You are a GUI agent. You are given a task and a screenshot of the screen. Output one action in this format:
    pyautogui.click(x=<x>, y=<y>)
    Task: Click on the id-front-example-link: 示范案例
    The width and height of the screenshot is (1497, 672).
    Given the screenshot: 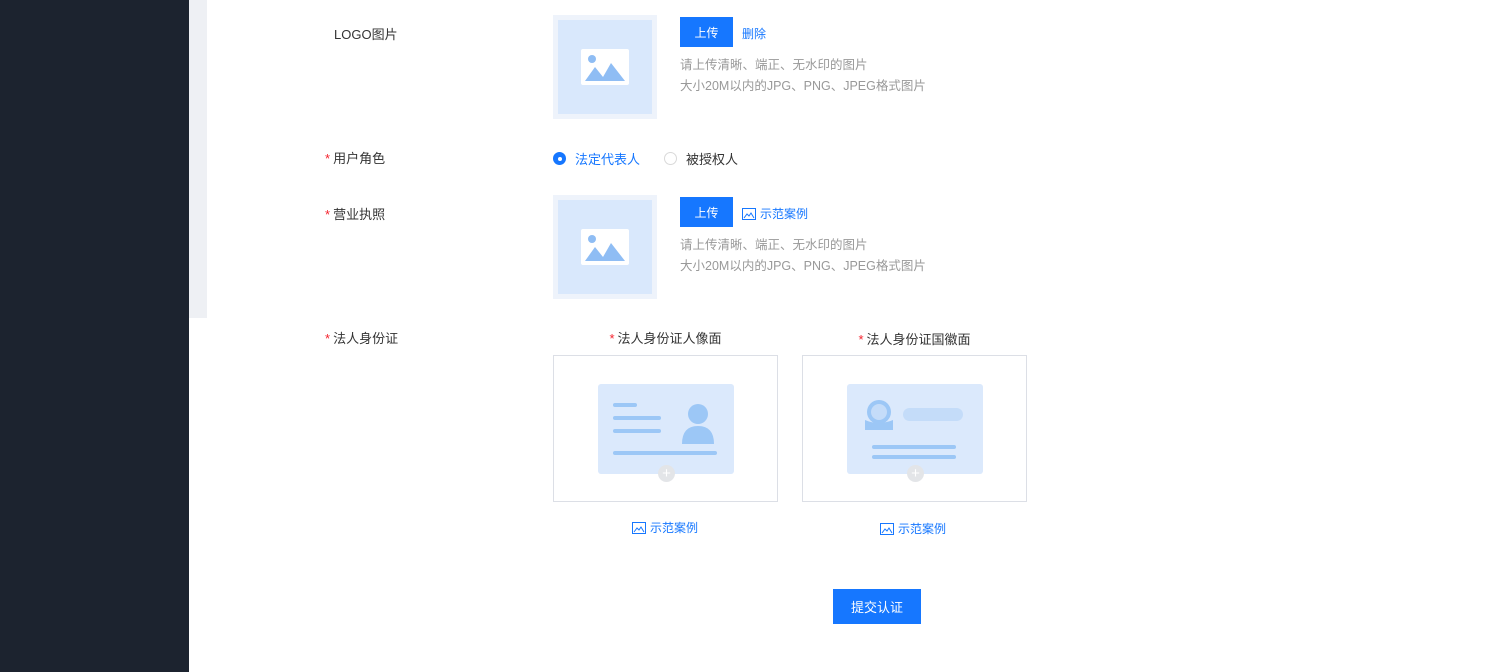 What is the action you would take?
    pyautogui.click(x=665, y=527)
    